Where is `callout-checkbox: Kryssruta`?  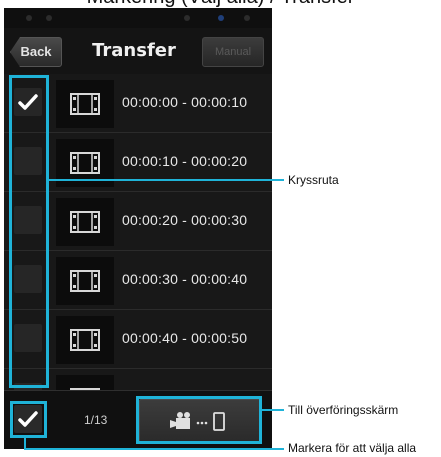 callout-checkbox: Kryssruta is located at coordinates (313, 180).